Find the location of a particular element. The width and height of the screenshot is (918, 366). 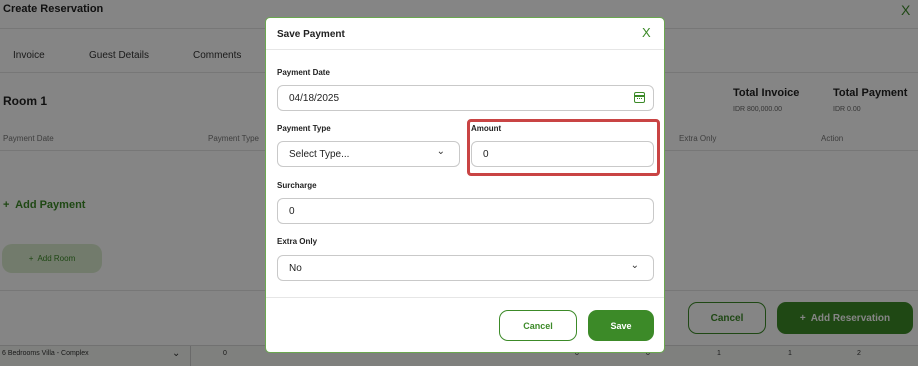

payment-type-select: Select Type... ⌄ is located at coordinates (368, 154).